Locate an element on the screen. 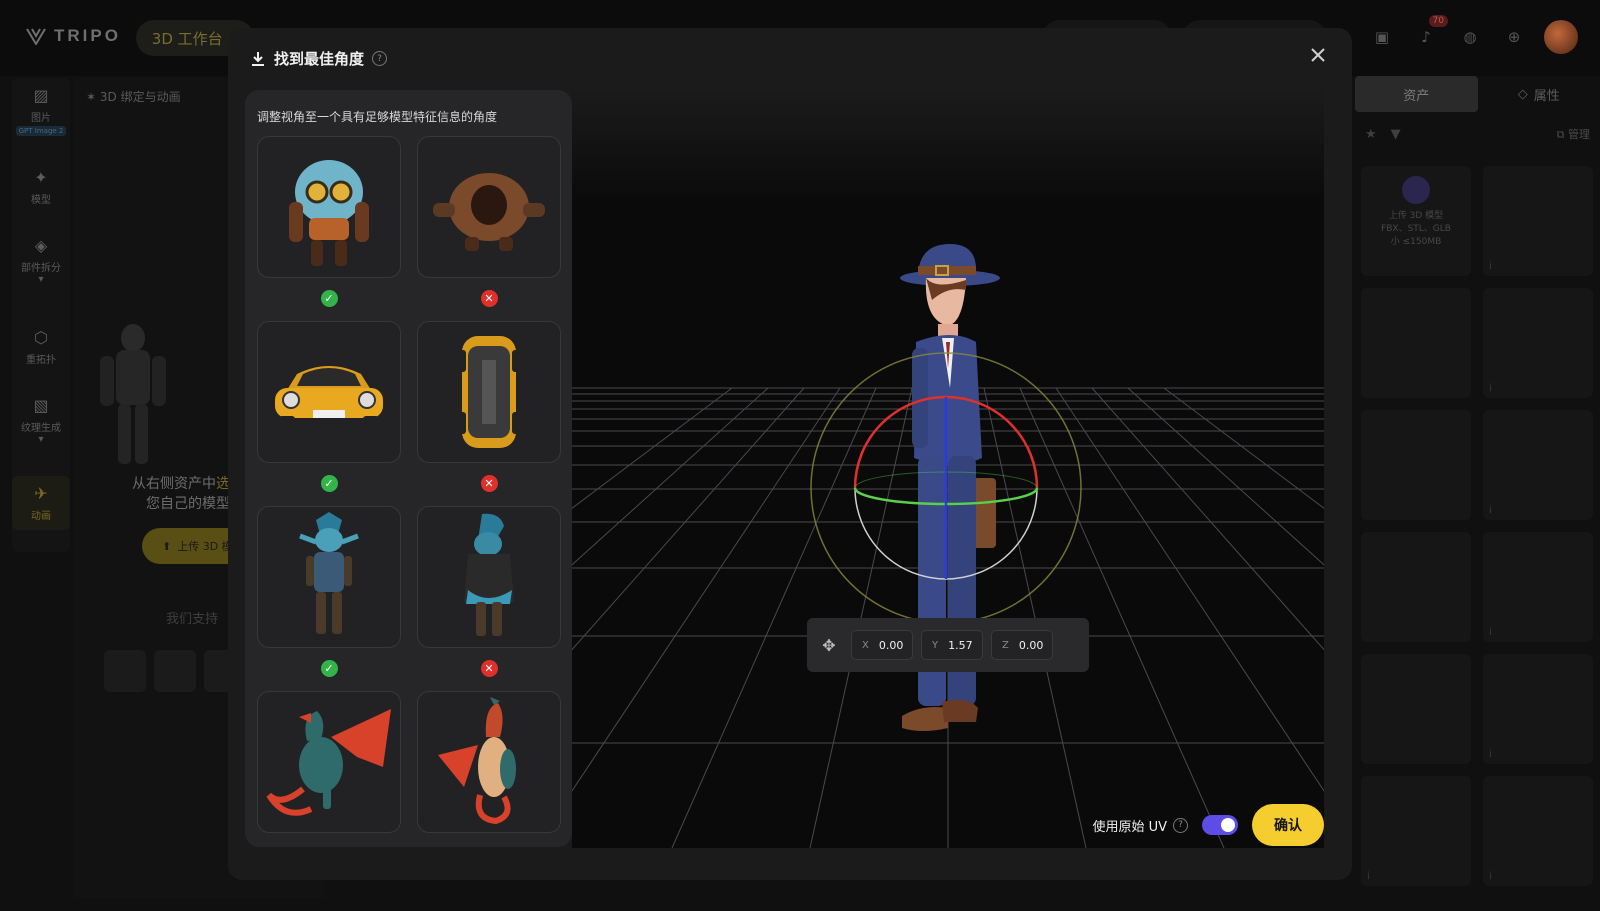  upload-cell: 上传 3D 模型 FBX、STL、GLB 小 ≤150MB is located at coordinates (1416, 221).